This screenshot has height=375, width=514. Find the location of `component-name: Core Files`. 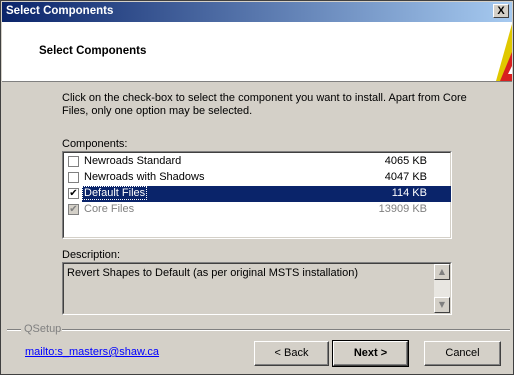

component-name: Core Files is located at coordinates (109, 209).